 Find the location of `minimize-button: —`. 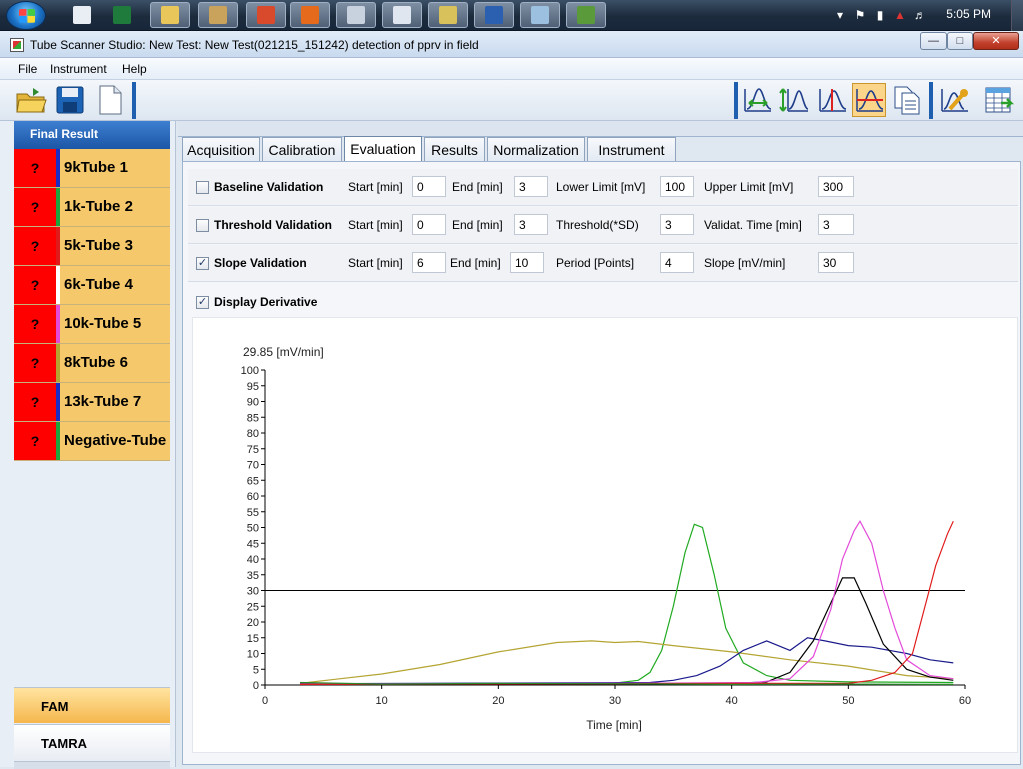

minimize-button: — is located at coordinates (933, 41).